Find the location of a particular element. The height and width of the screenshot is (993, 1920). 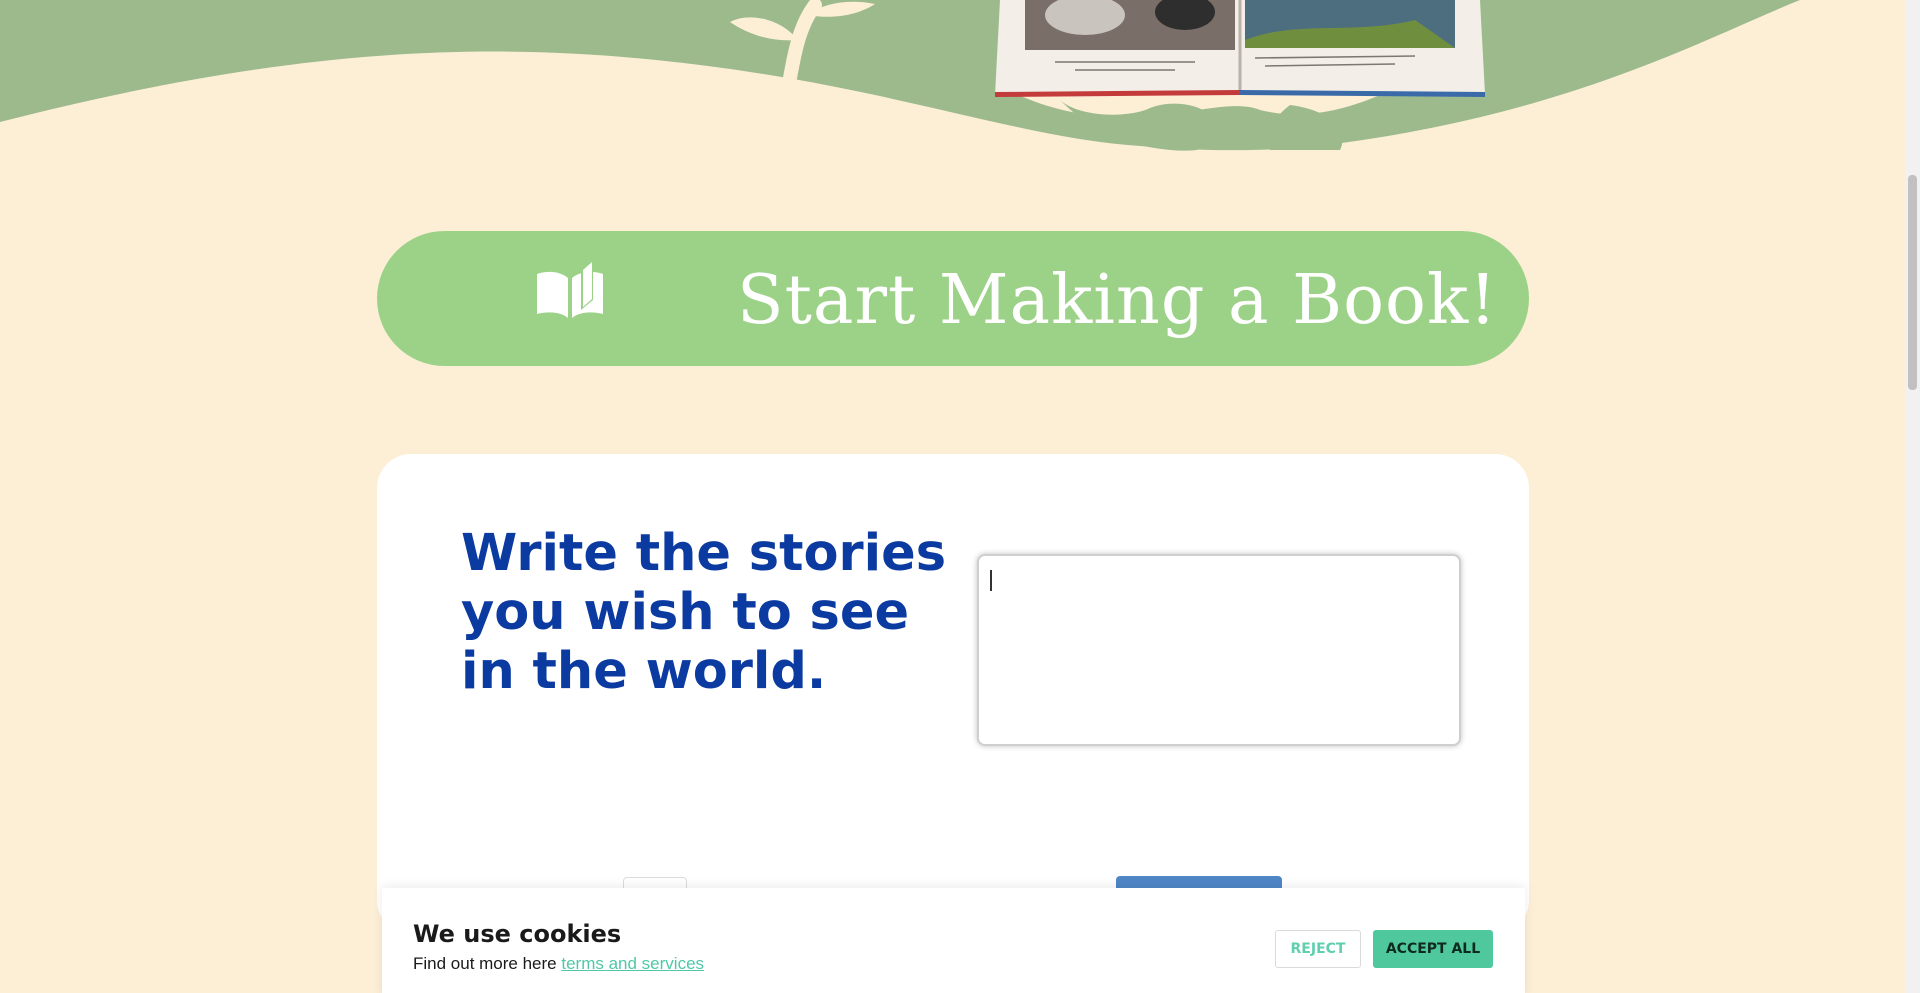

scrollbar-thumb is located at coordinates (1912, 282).